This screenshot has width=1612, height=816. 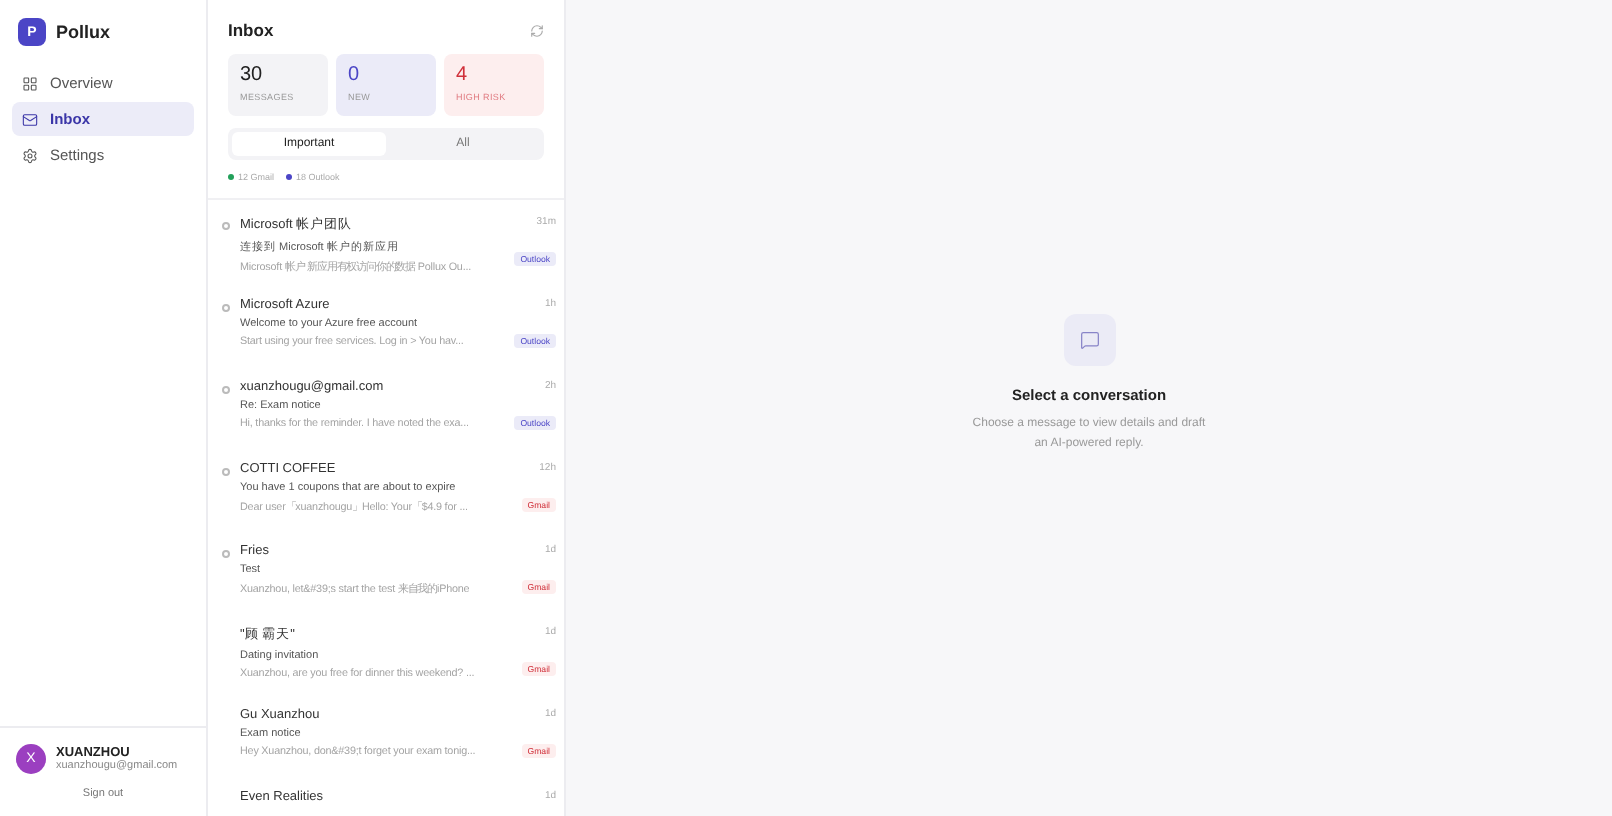 What do you see at coordinates (83, 32) in the screenshot?
I see `brand-name: Pollux` at bounding box center [83, 32].